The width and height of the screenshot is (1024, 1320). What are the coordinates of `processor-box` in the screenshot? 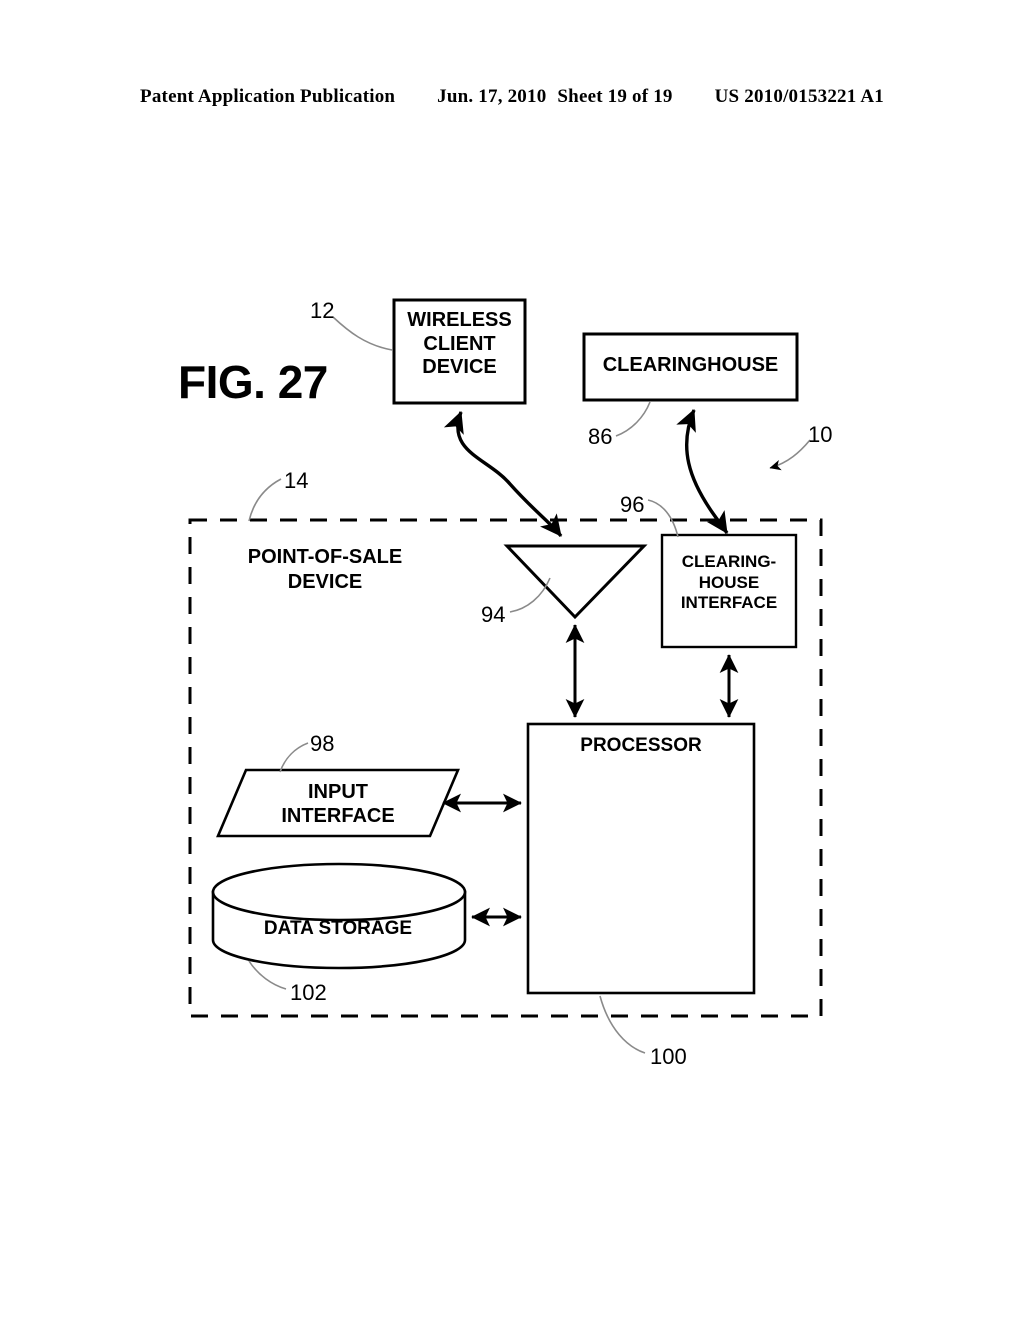 It's located at (641, 858).